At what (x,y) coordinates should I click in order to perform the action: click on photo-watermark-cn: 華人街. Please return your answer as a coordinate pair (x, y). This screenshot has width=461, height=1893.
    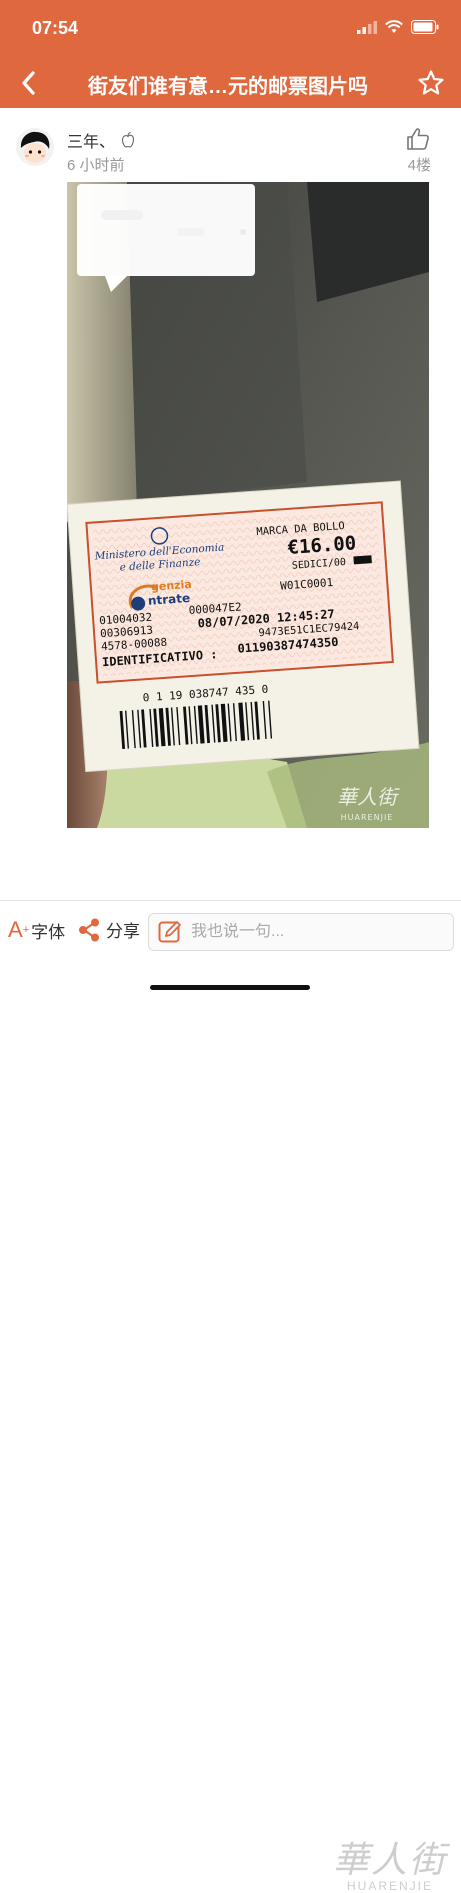
    Looking at the image, I should click on (368, 797).